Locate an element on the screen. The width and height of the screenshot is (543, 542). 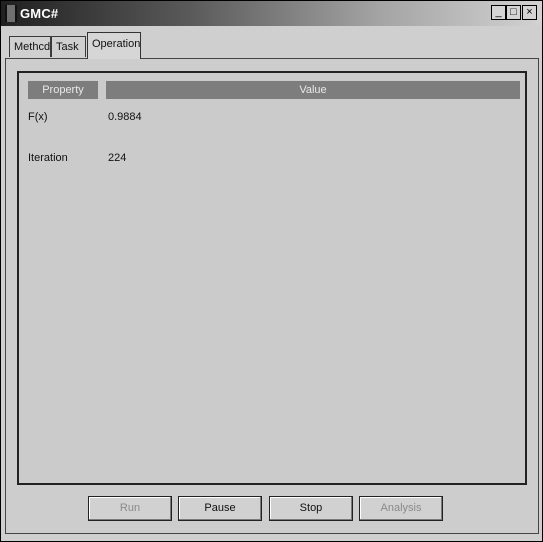
value-column-header: Value is located at coordinates (313, 90).